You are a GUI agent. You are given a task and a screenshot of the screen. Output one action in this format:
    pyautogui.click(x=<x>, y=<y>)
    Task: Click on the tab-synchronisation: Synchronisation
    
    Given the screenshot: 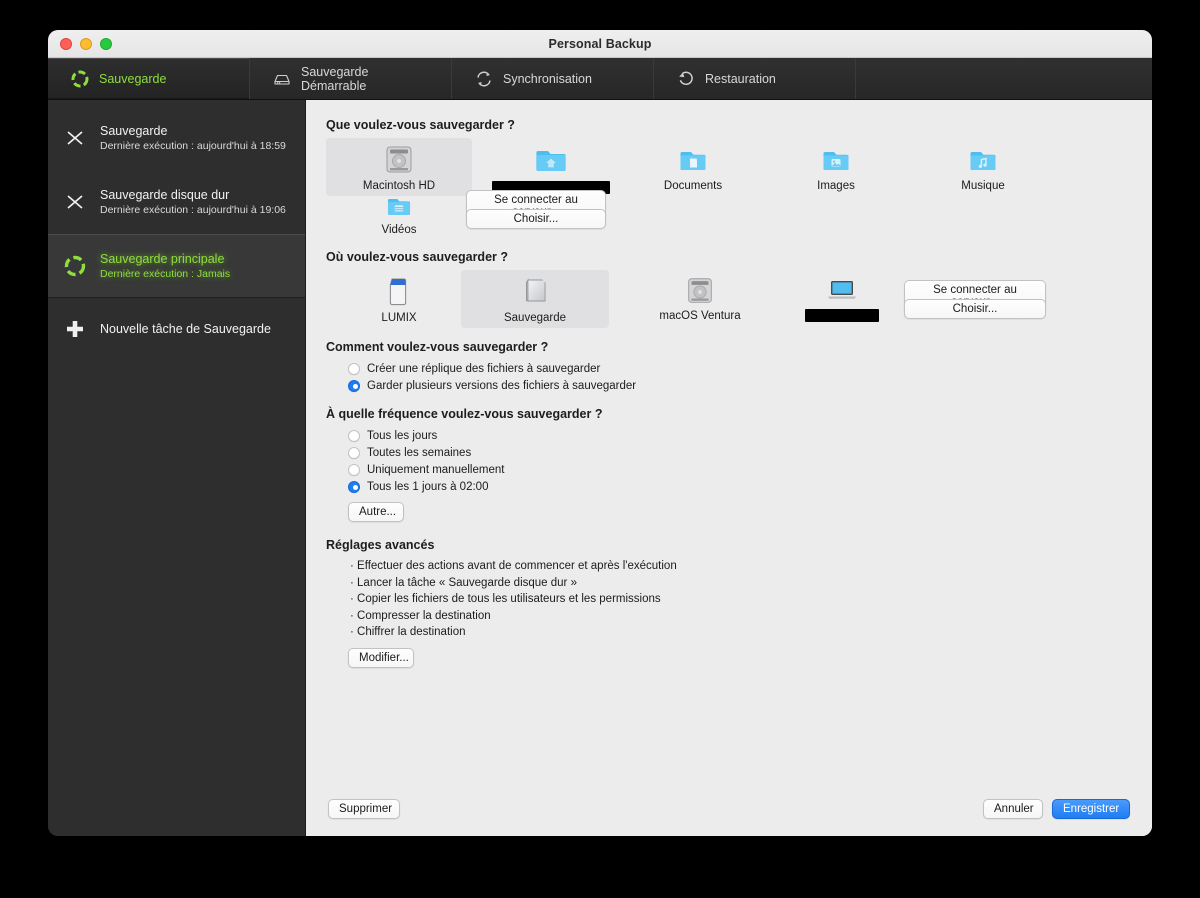 What is the action you would take?
    pyautogui.click(x=553, y=78)
    